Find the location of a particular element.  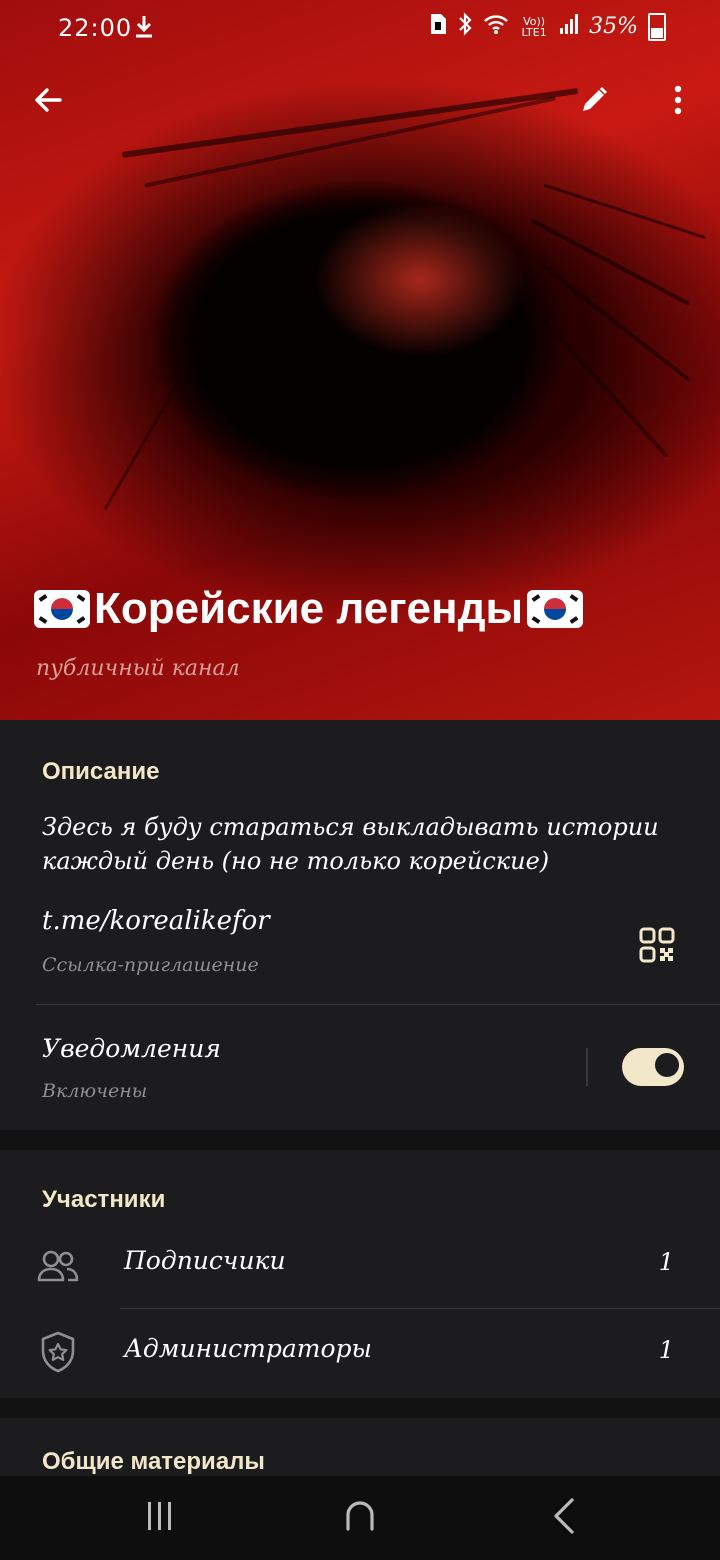

notifications-toggle is located at coordinates (653, 1067).